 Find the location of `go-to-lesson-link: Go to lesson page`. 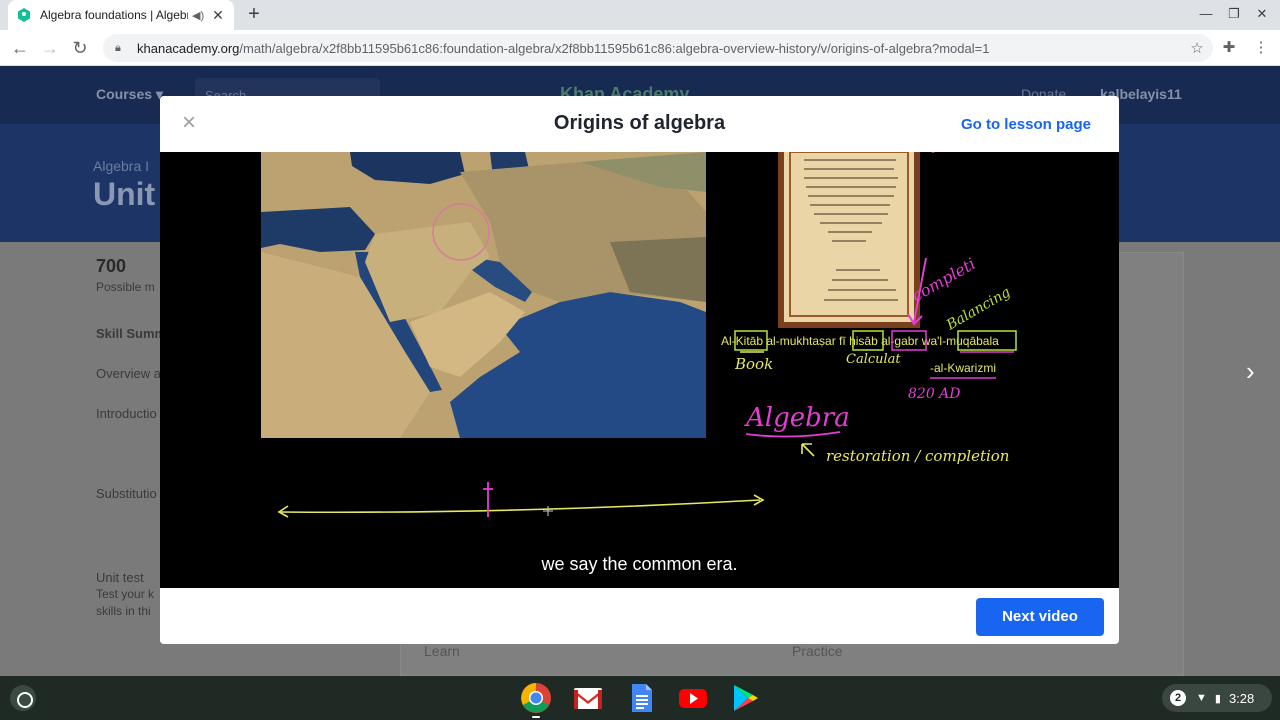

go-to-lesson-link: Go to lesson page is located at coordinates (1026, 124).